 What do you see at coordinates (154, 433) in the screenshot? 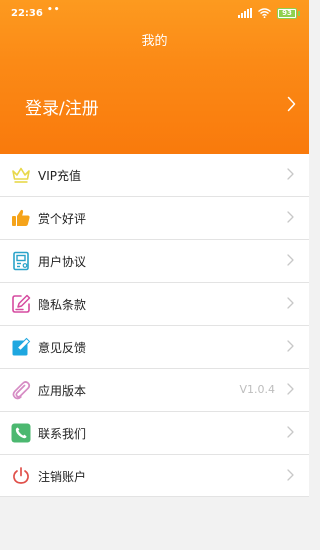
I see `menu-item-contact-us: 联系我们` at bounding box center [154, 433].